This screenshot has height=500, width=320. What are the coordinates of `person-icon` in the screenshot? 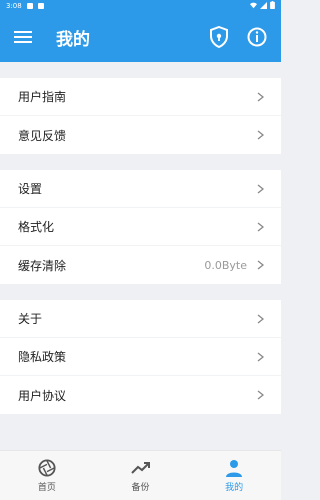 It's located at (234, 468).